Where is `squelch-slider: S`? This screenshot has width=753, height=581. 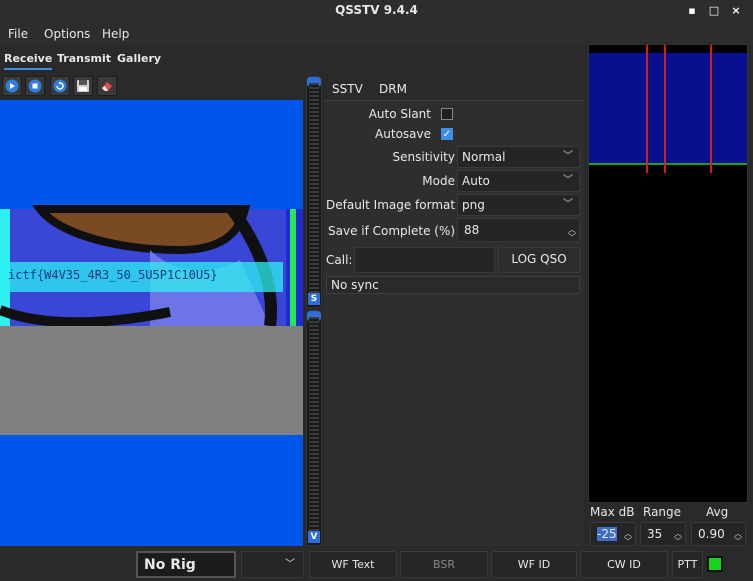
squelch-slider: S is located at coordinates (314, 192).